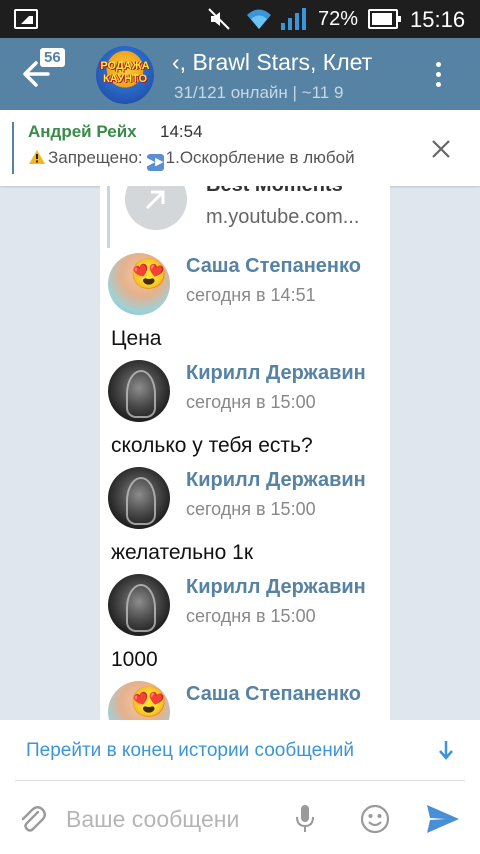  What do you see at coordinates (259, 19) in the screenshot?
I see `wifi-icon` at bounding box center [259, 19].